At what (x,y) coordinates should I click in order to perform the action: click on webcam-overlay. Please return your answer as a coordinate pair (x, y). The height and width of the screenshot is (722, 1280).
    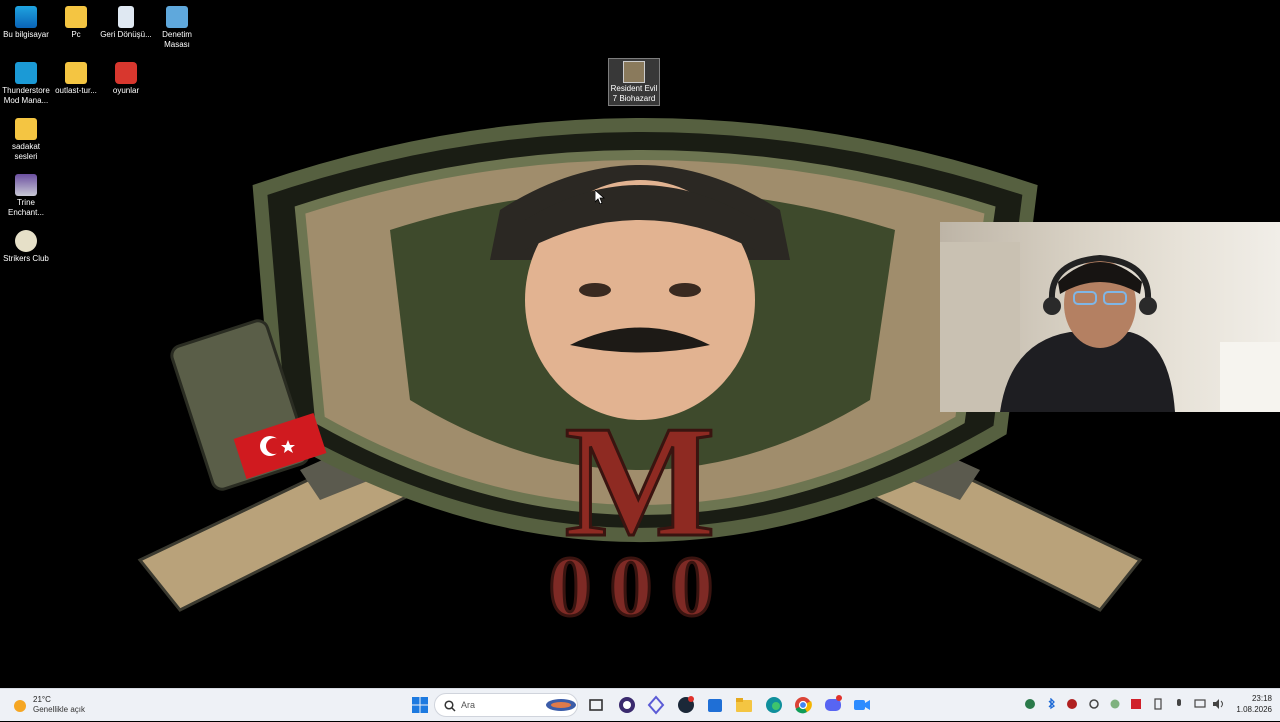
    Looking at the image, I should click on (1110, 317).